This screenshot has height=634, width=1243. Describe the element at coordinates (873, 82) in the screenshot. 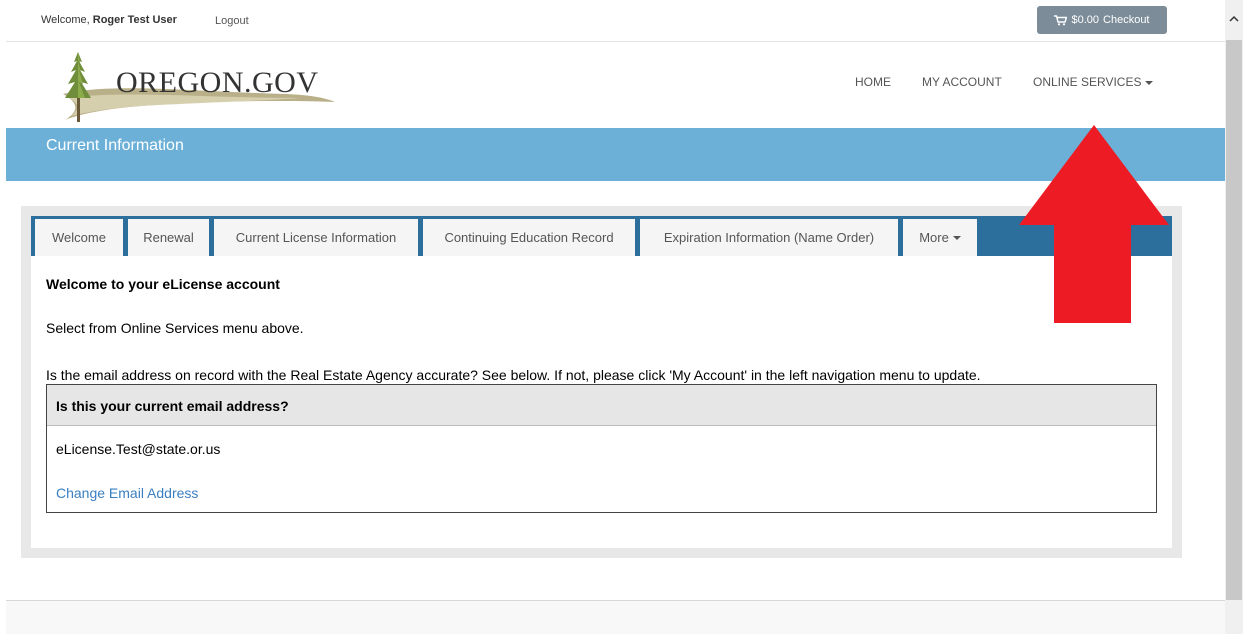

I see `nav-home: HOME` at that location.